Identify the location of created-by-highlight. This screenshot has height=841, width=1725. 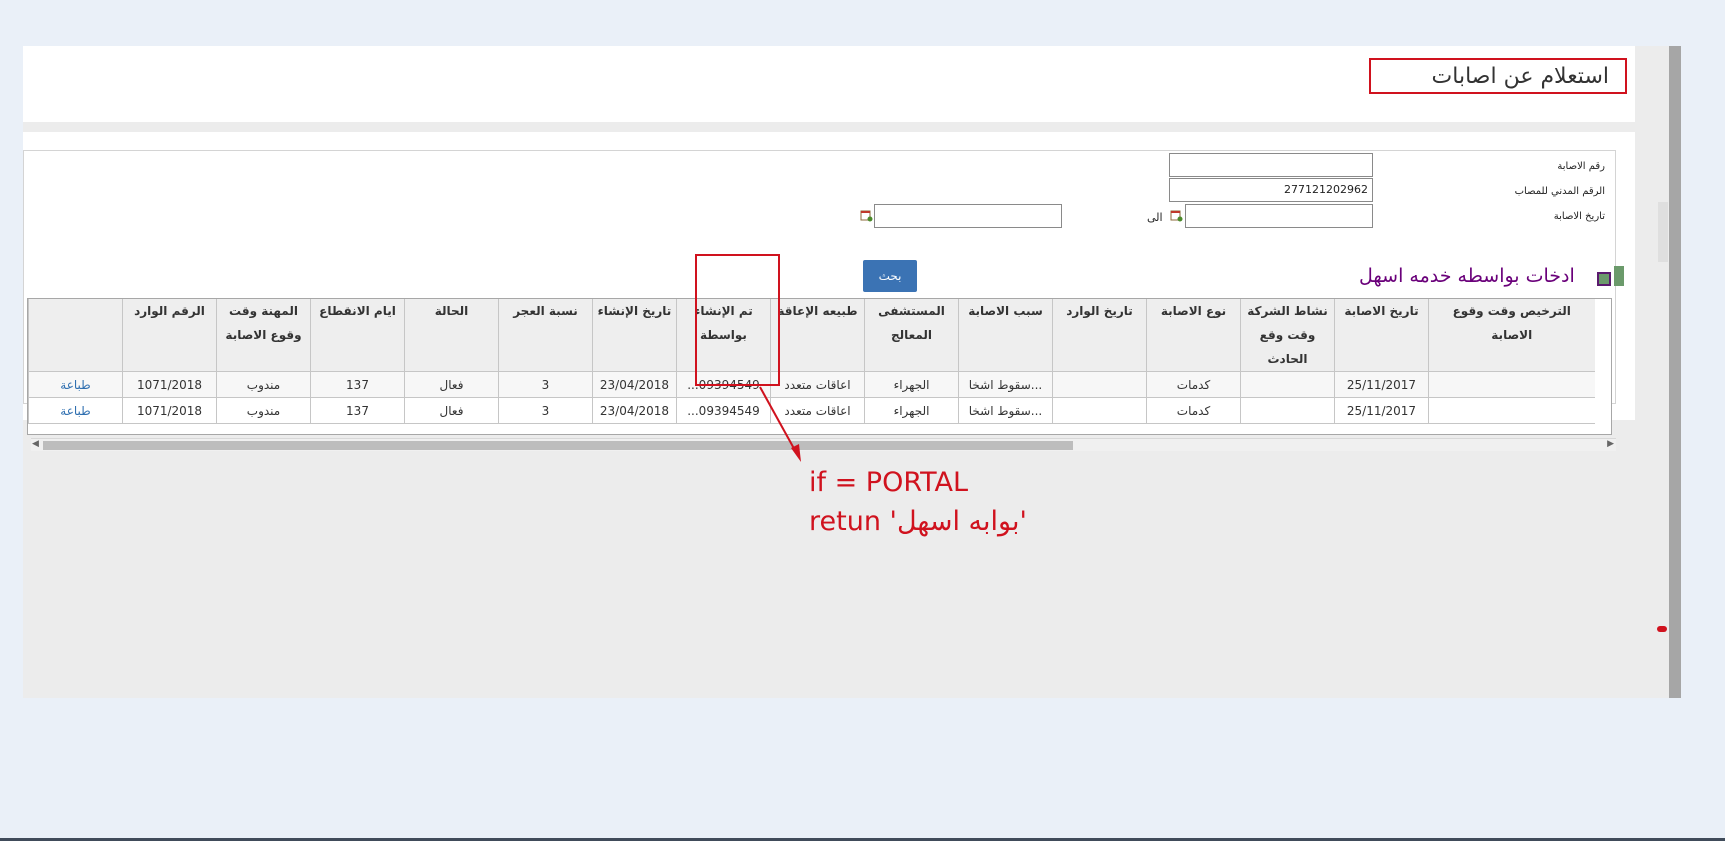
(737, 320).